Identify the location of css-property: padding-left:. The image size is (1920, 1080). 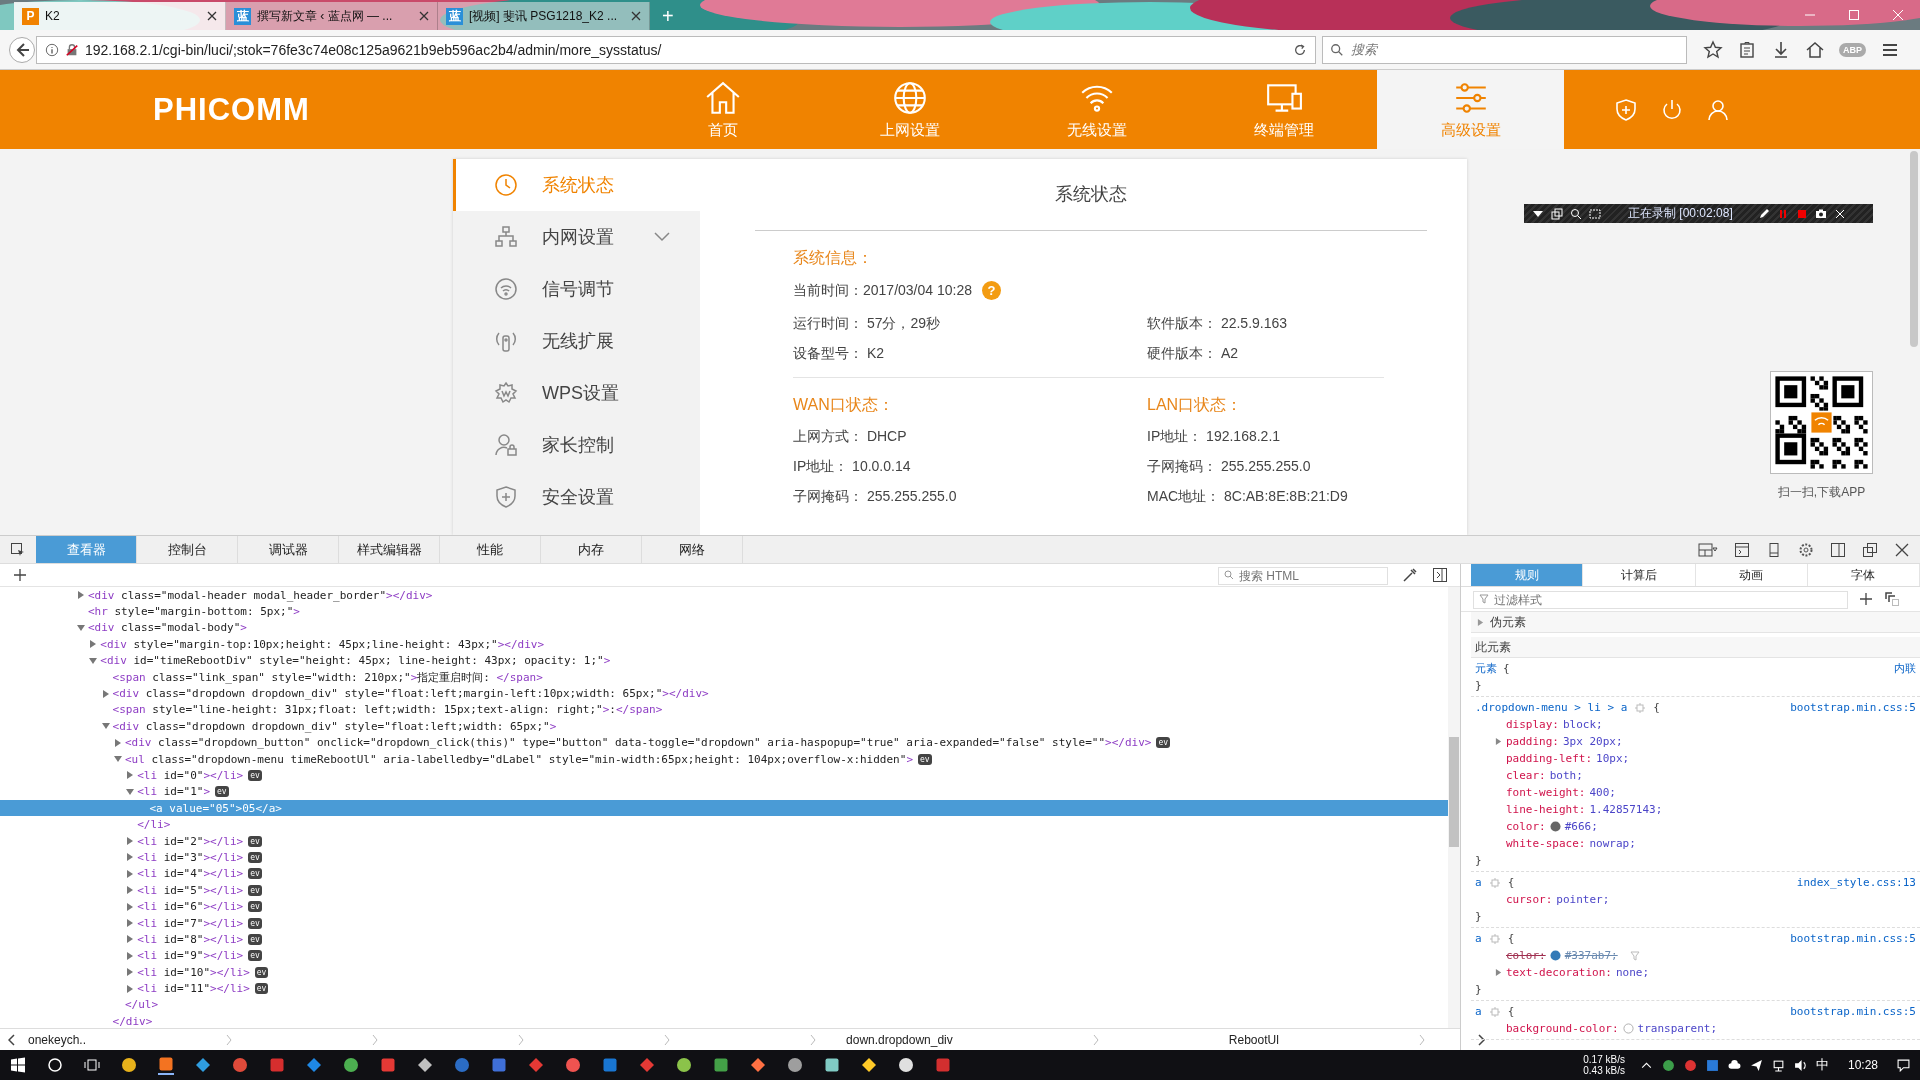
(1549, 758).